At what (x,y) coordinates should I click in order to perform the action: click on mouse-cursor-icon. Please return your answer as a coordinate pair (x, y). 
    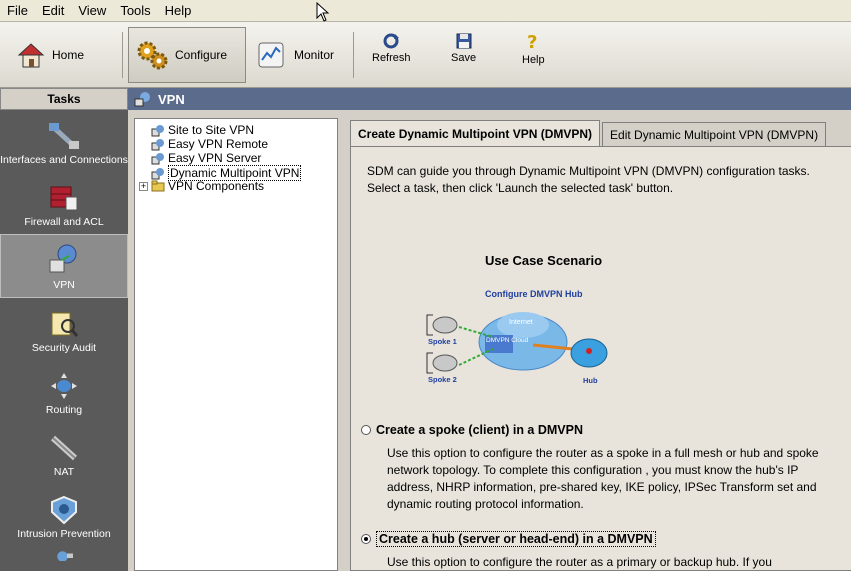
    Looking at the image, I should click on (323, 12).